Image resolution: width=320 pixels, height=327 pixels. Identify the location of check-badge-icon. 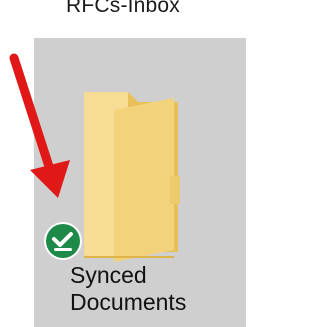
(63, 241).